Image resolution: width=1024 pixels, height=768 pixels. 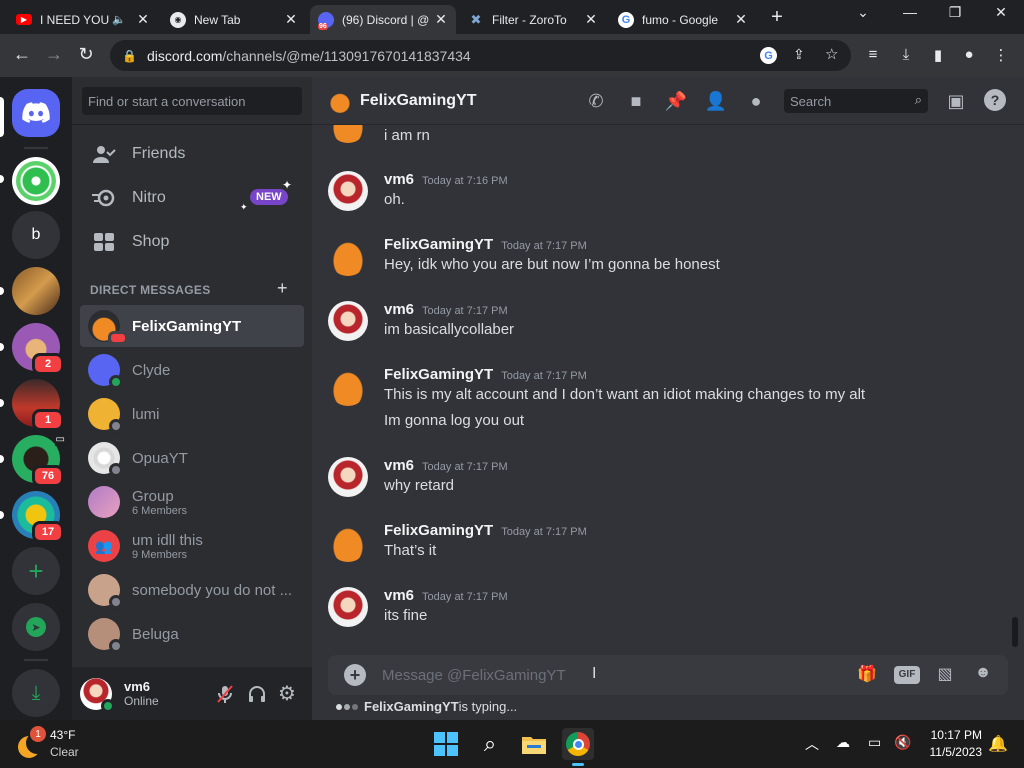 I want to click on back-arrow-icon: ←, so click(x=22, y=54).